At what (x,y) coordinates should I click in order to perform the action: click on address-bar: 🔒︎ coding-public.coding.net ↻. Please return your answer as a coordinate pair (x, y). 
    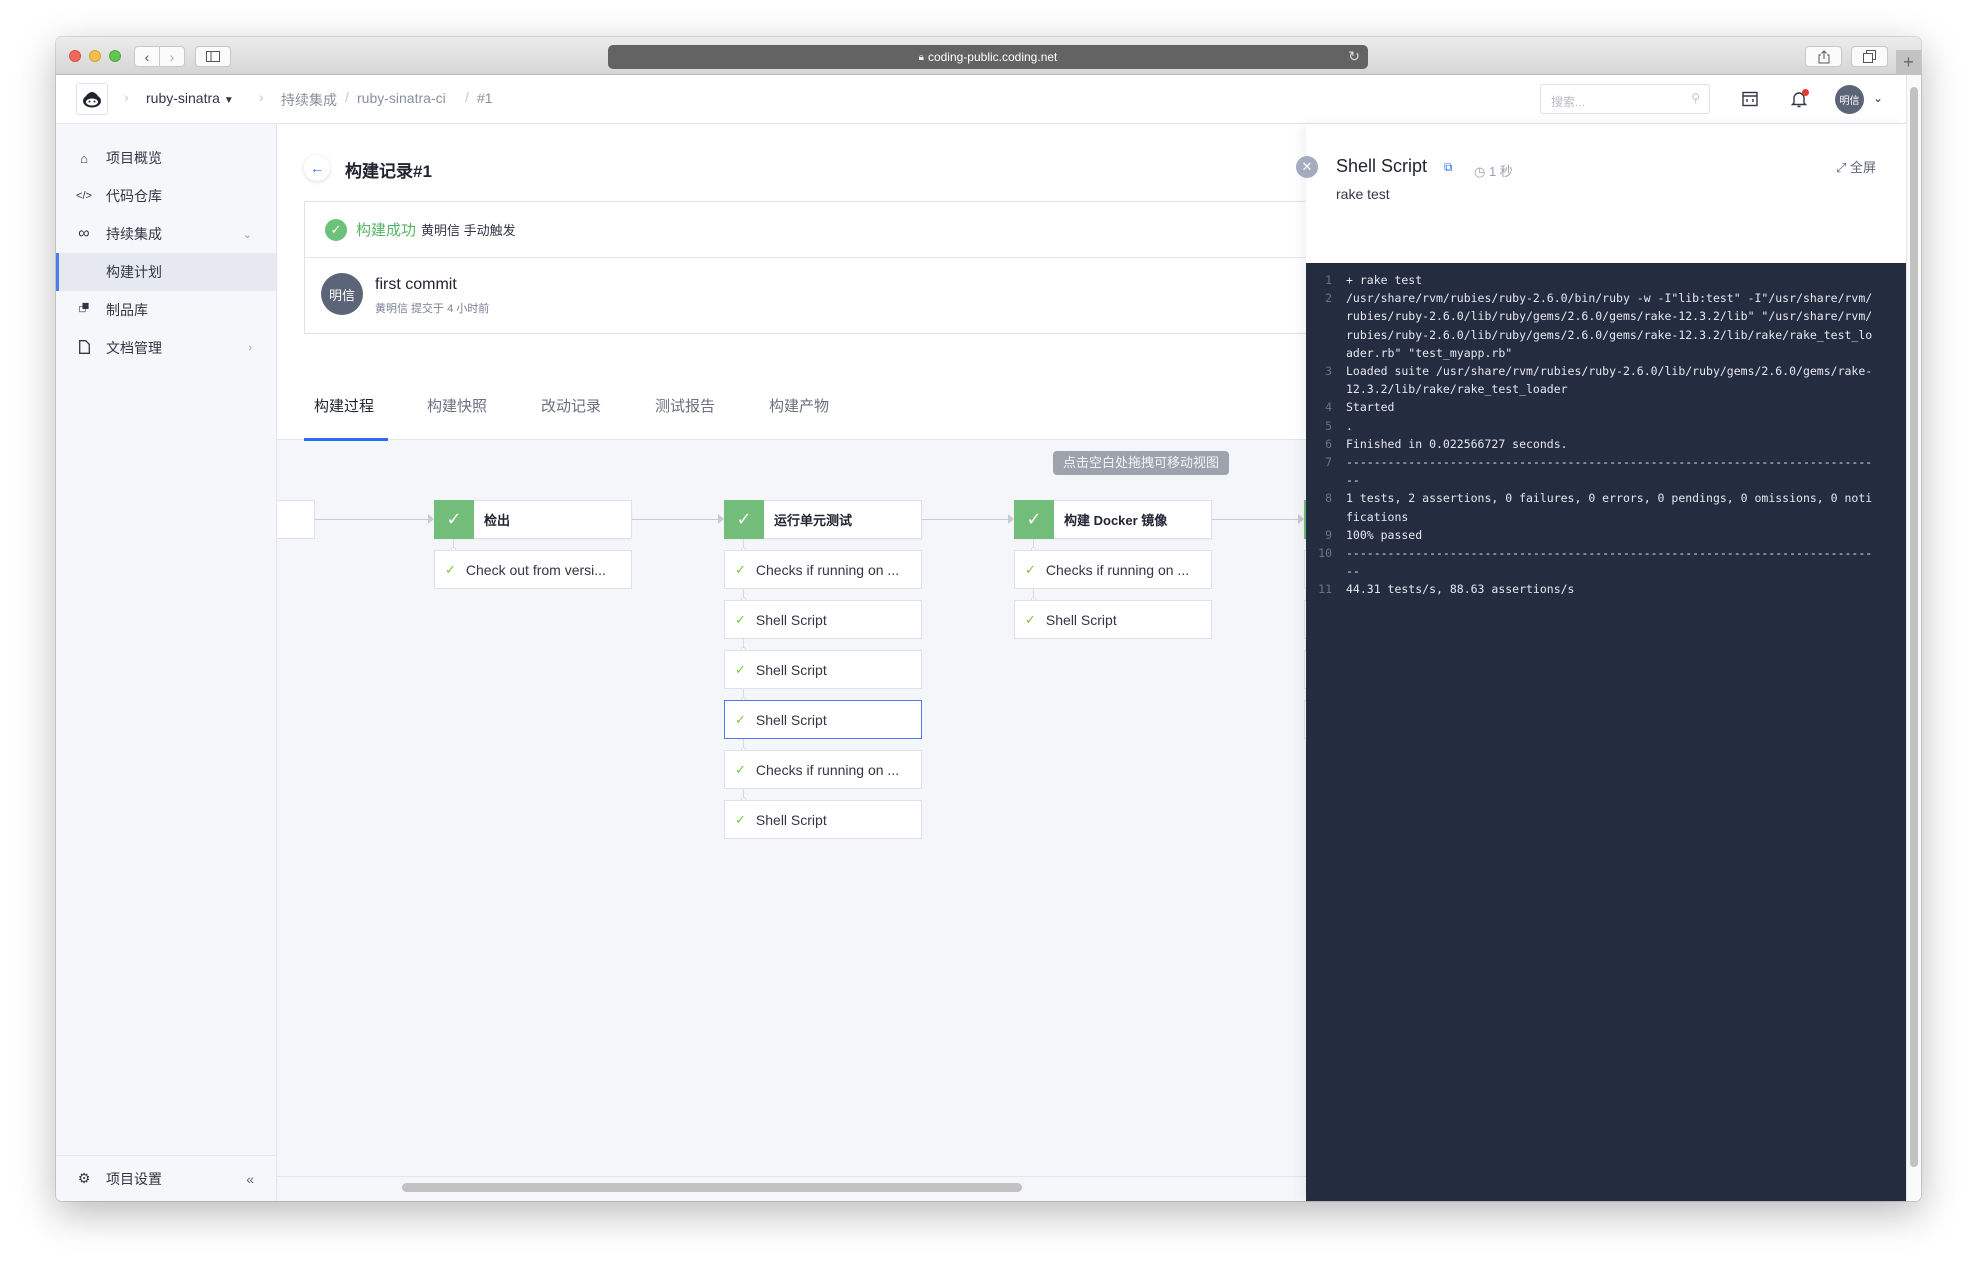
    Looking at the image, I should click on (988, 57).